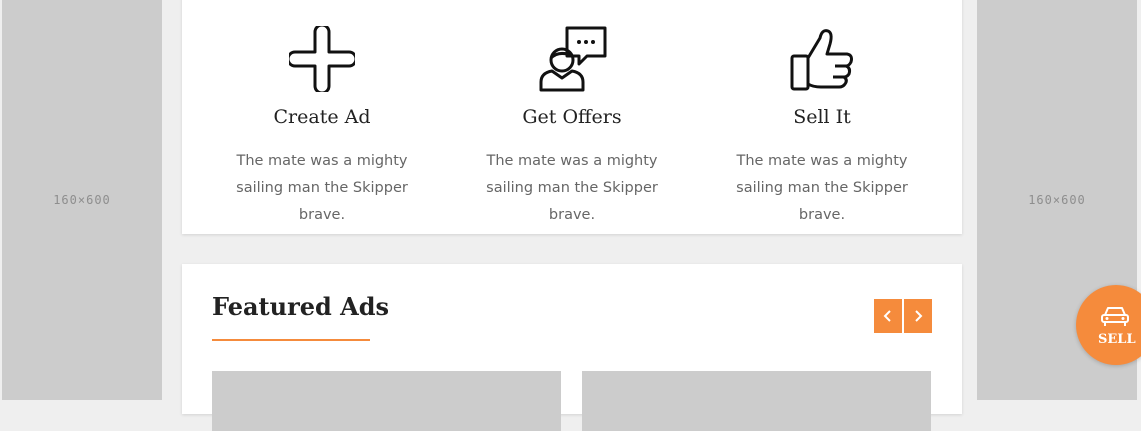 The height and width of the screenshot is (431, 1141). I want to click on carousel-prev-button, so click(888, 316).